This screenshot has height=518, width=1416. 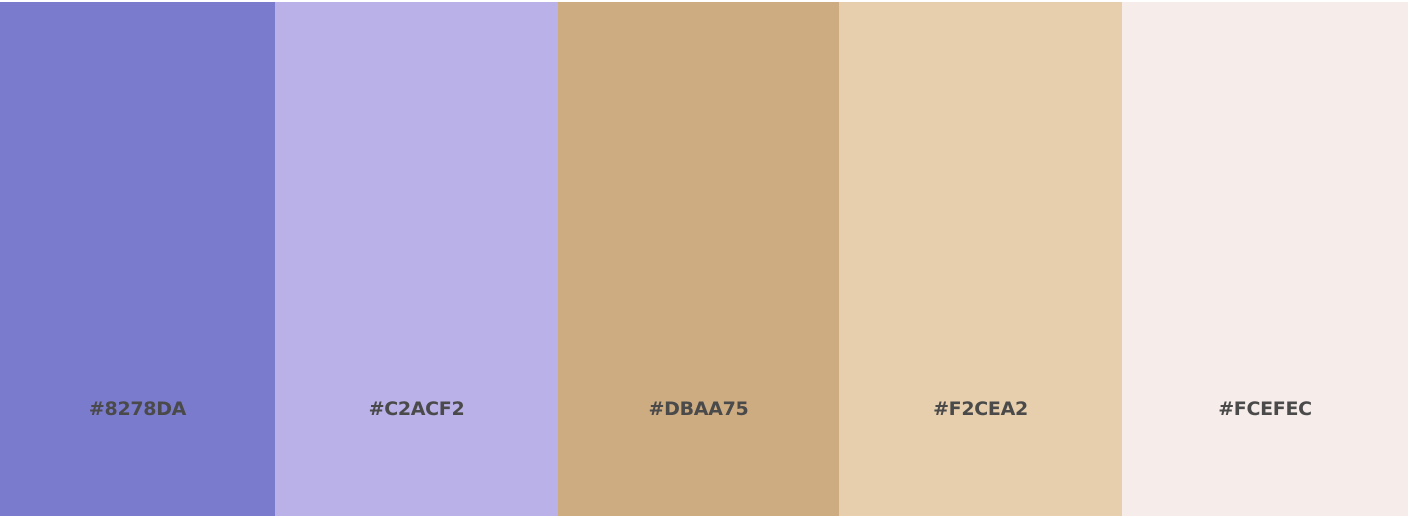 I want to click on swatch-hex-label: #C2ACF2, so click(x=416, y=409).